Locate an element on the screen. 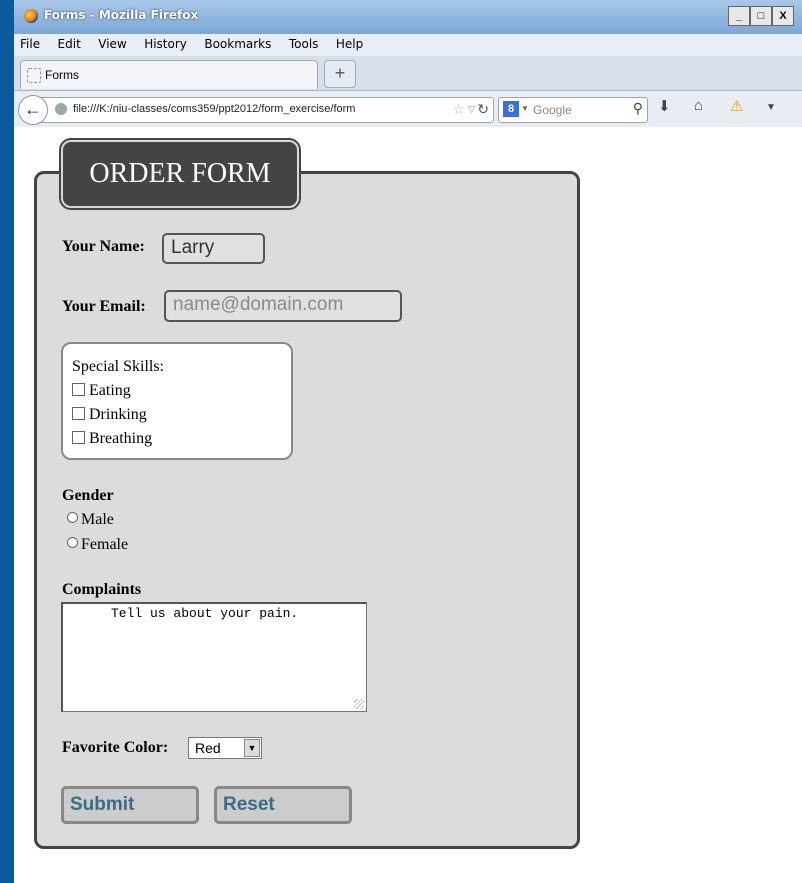 The width and height of the screenshot is (802, 883). new-tab-button: + is located at coordinates (340, 74).